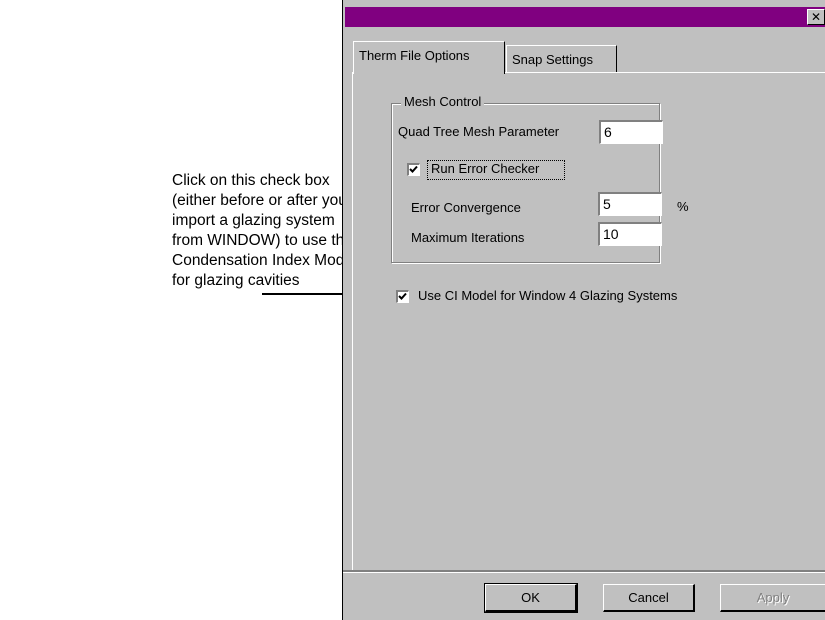 This screenshot has height=620, width=825. I want to click on error-convergence-input: 5, so click(630, 204).